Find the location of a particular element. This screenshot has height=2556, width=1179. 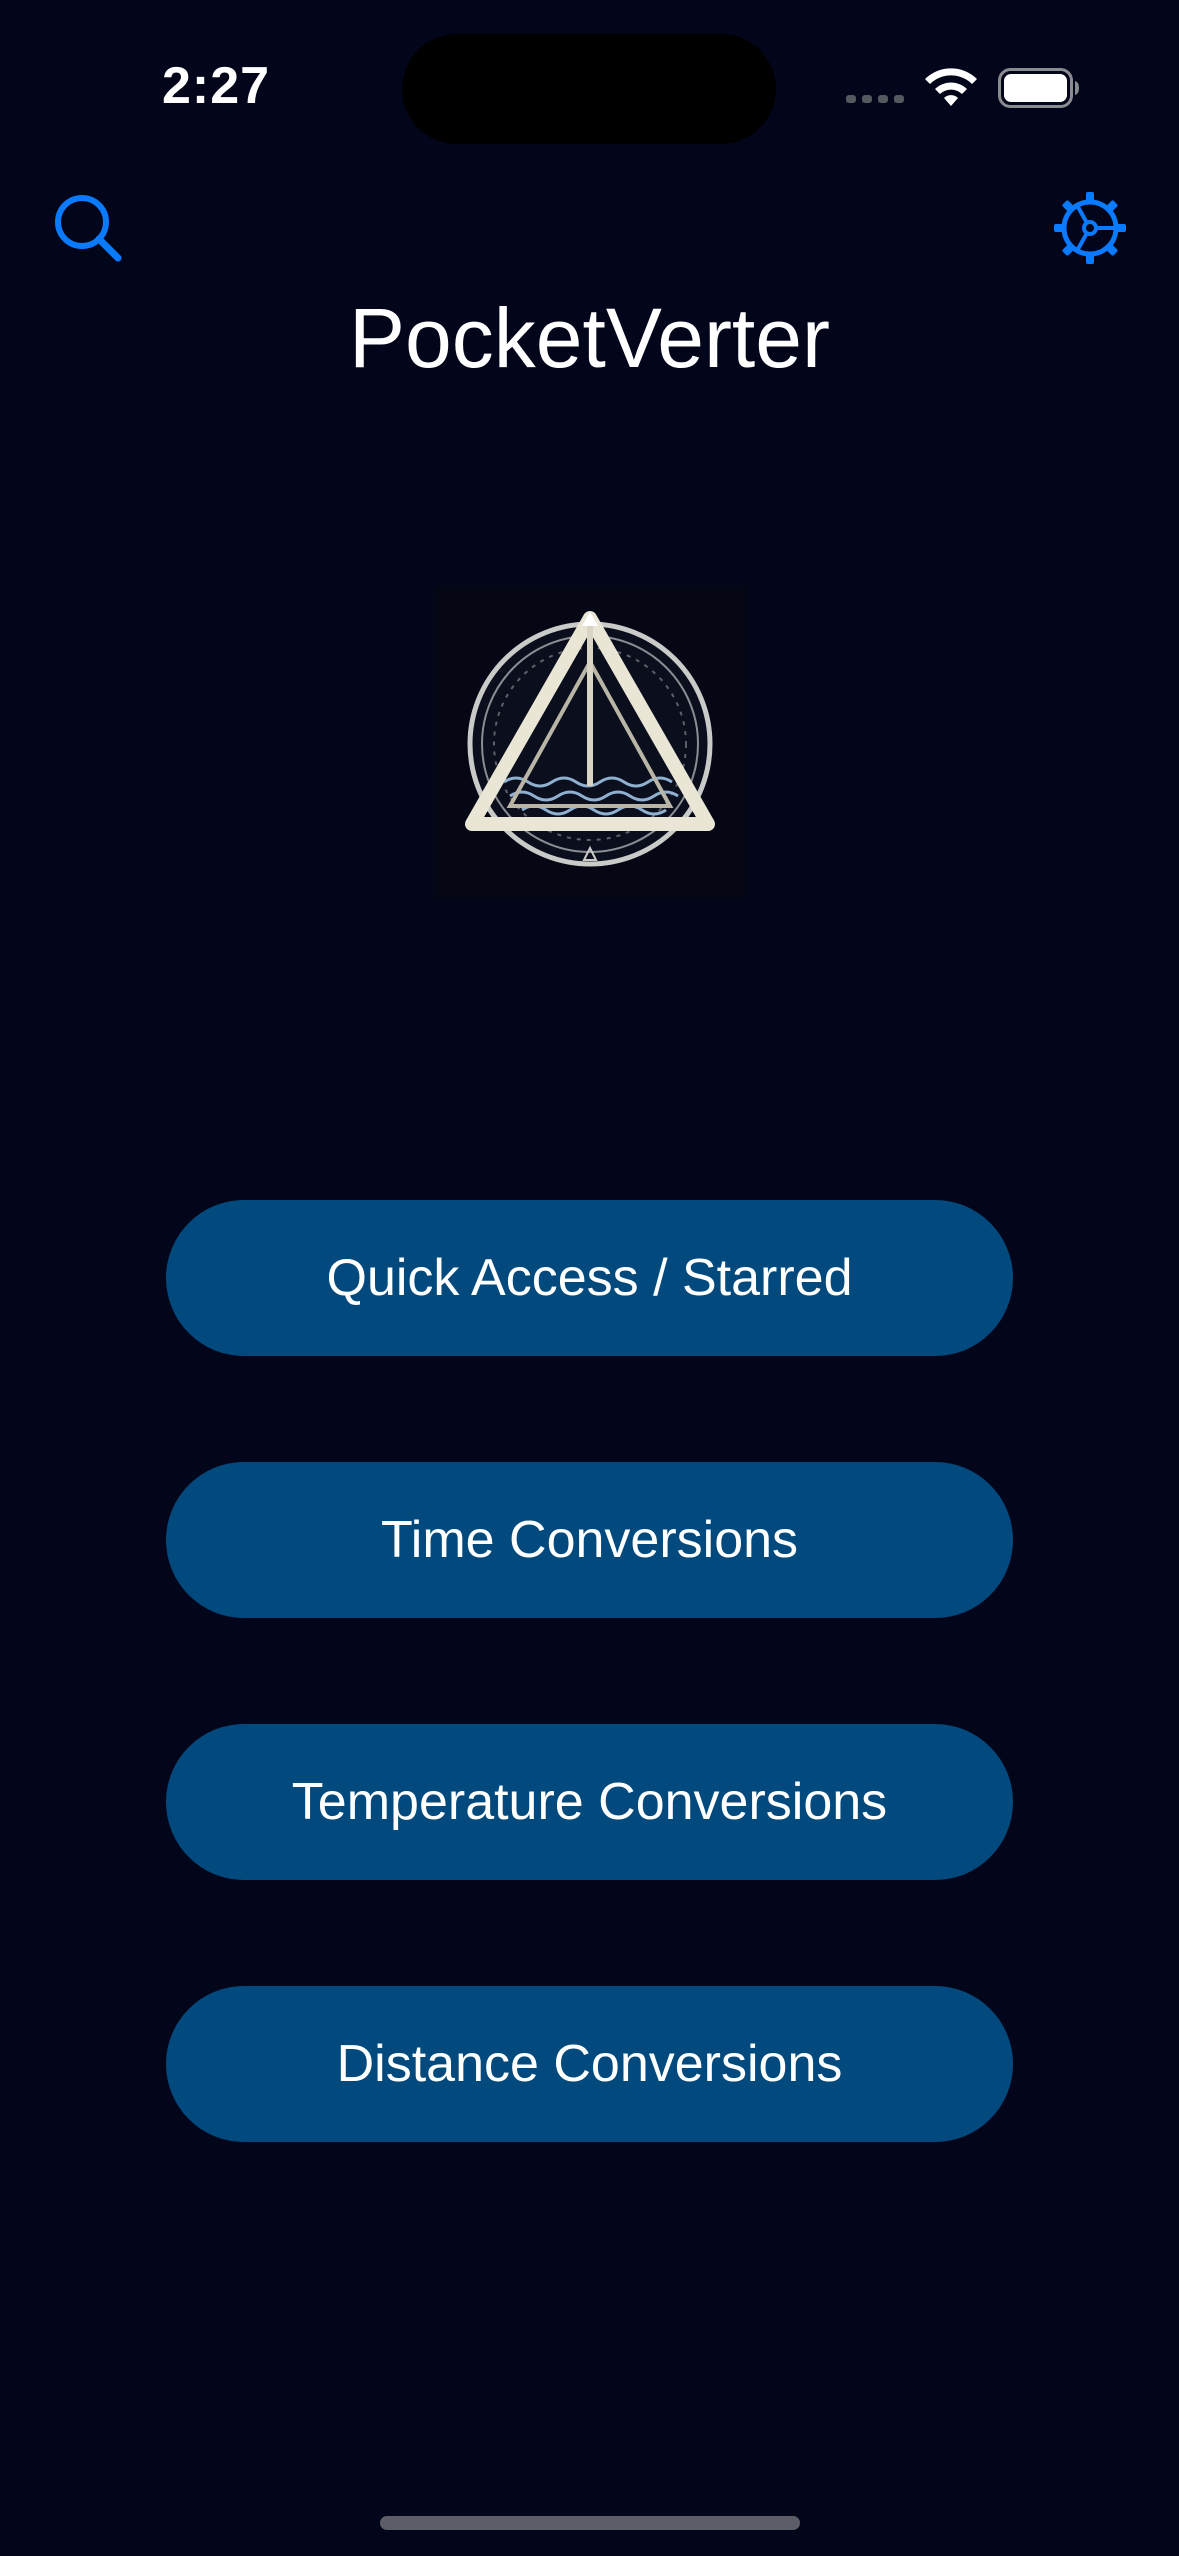

dynamic-island is located at coordinates (589, 89).